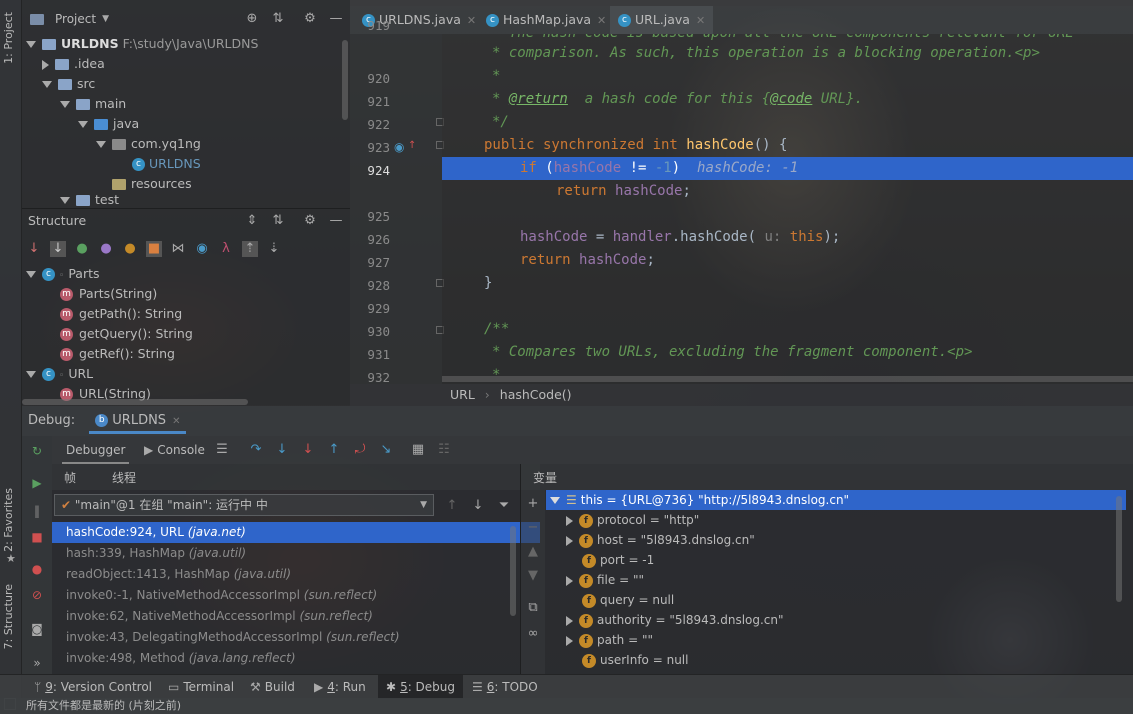 This screenshot has width=1133, height=714. What do you see at coordinates (632, 520) in the screenshot?
I see `variable-item: f protocol = "http"` at bounding box center [632, 520].